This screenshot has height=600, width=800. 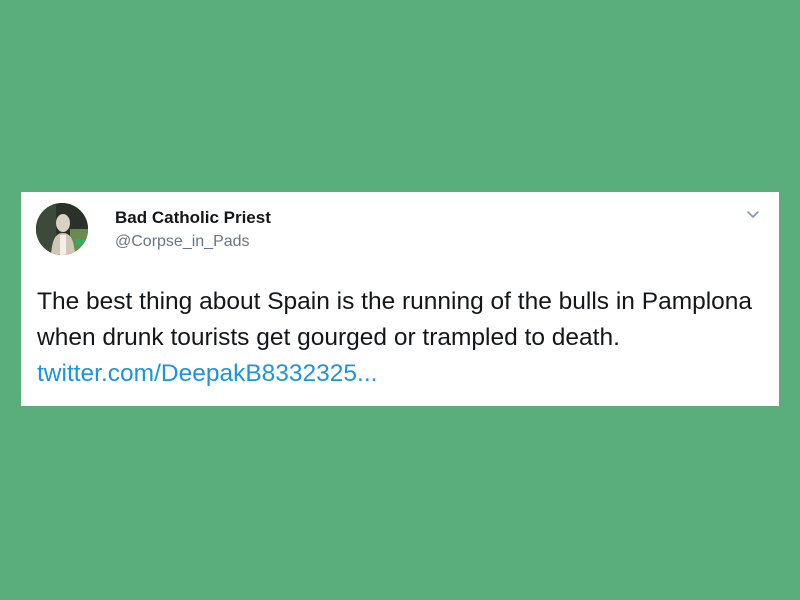 I want to click on chevron-down-icon, so click(x=753, y=215).